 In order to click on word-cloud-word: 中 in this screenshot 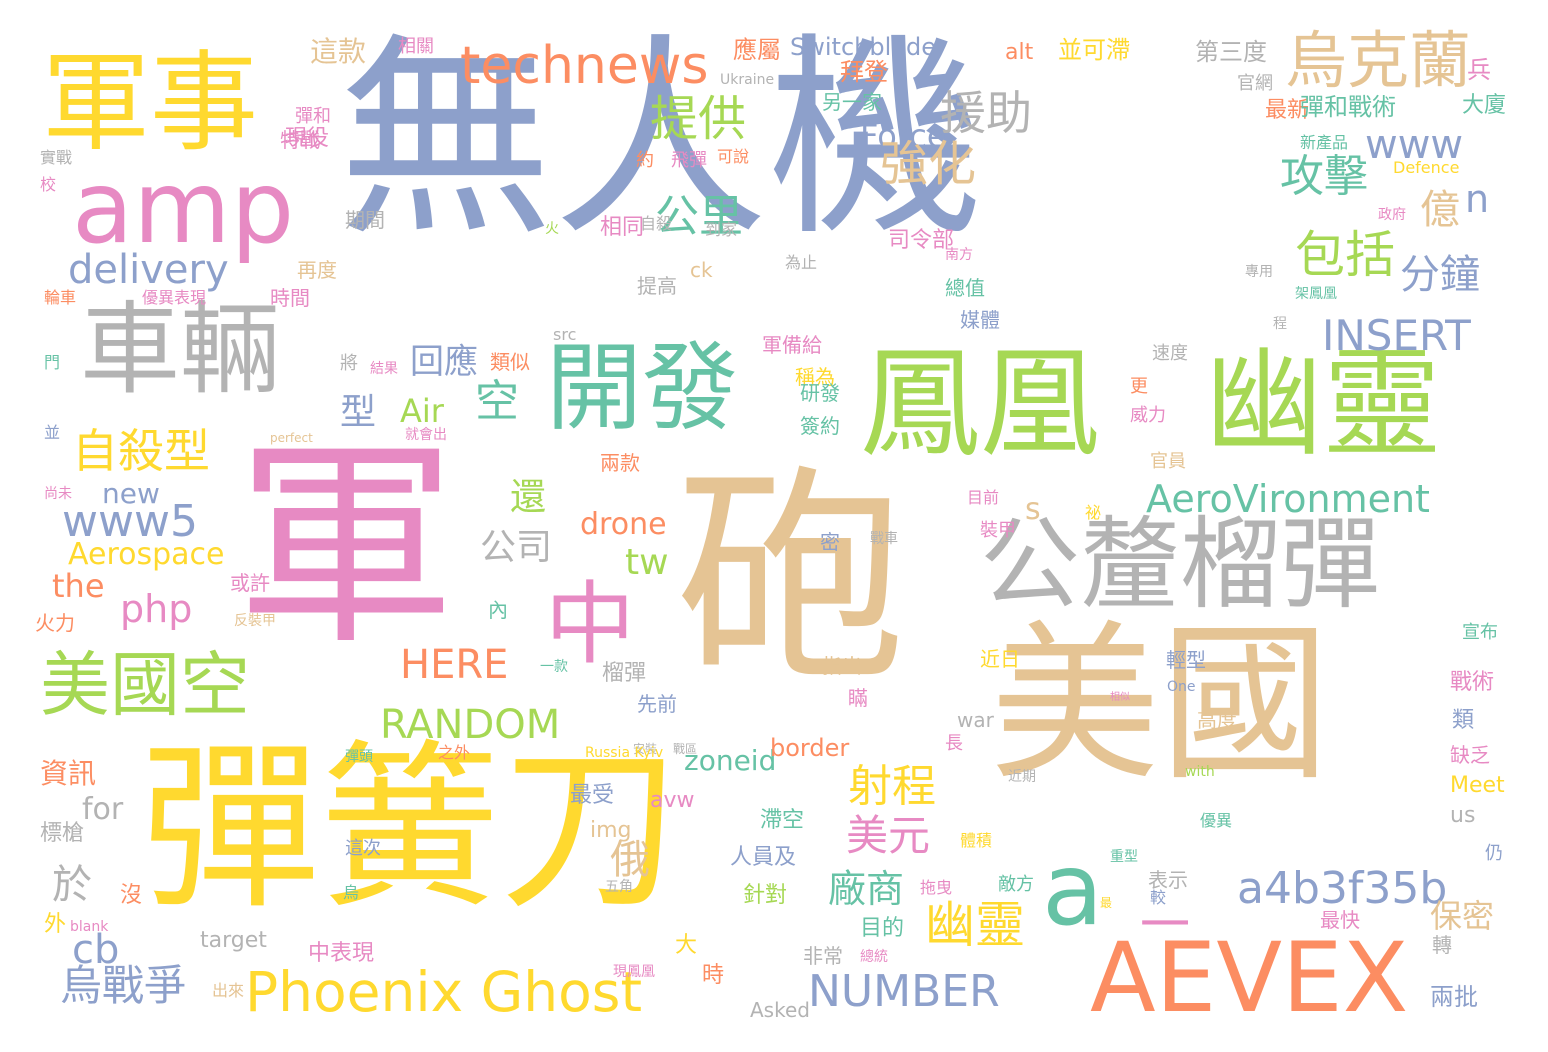, I will do `click(590, 624)`.